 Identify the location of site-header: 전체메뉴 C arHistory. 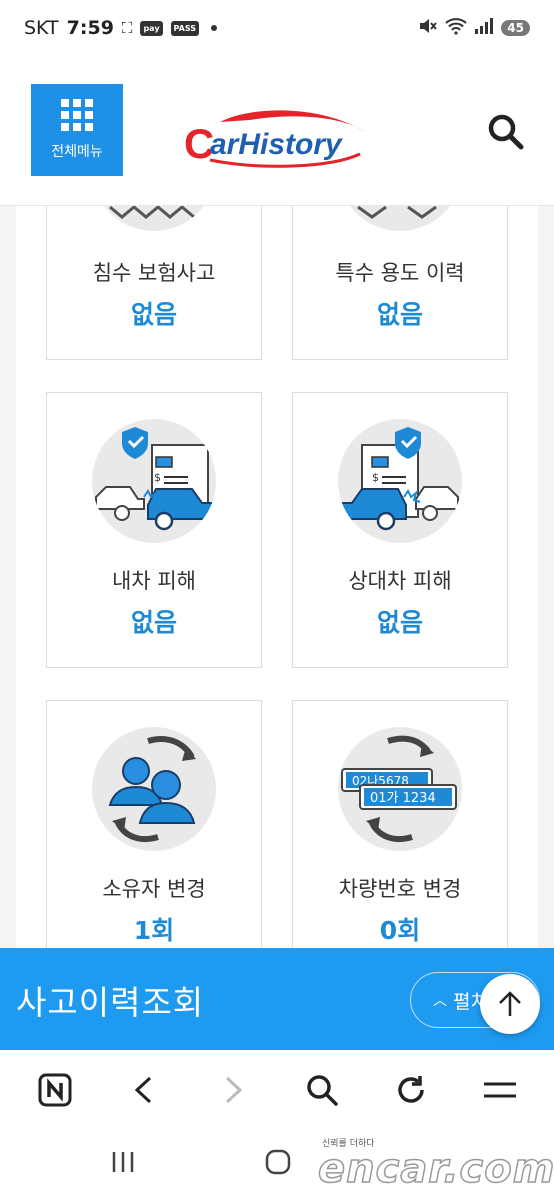
(277, 131).